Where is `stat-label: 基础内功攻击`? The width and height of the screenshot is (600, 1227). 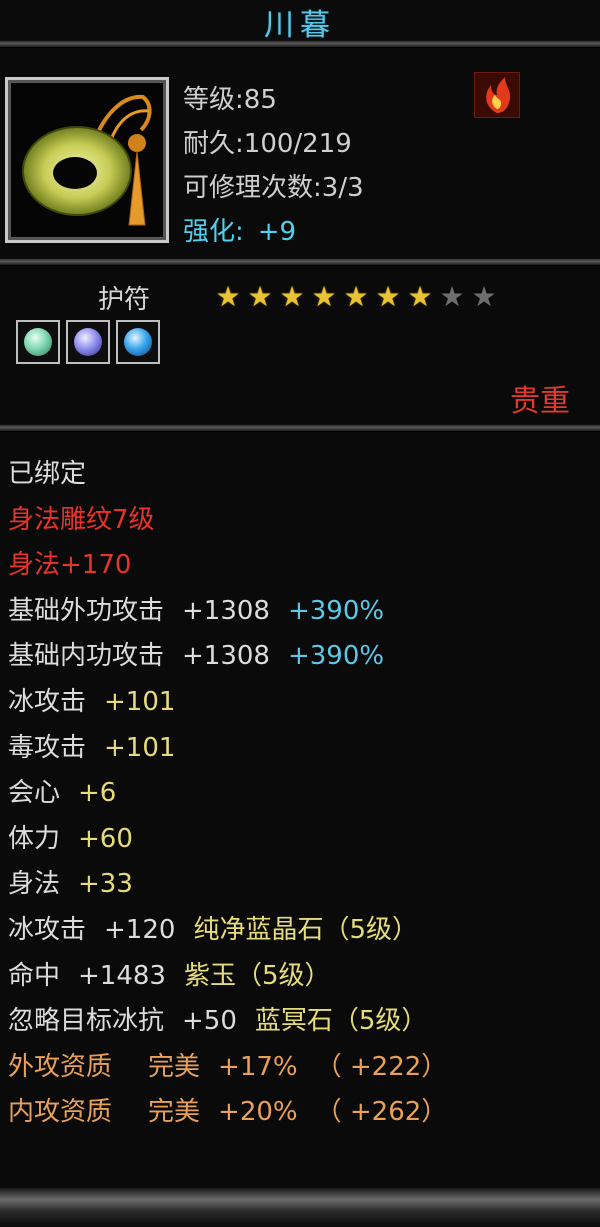 stat-label: 基础内功攻击 is located at coordinates (86, 656).